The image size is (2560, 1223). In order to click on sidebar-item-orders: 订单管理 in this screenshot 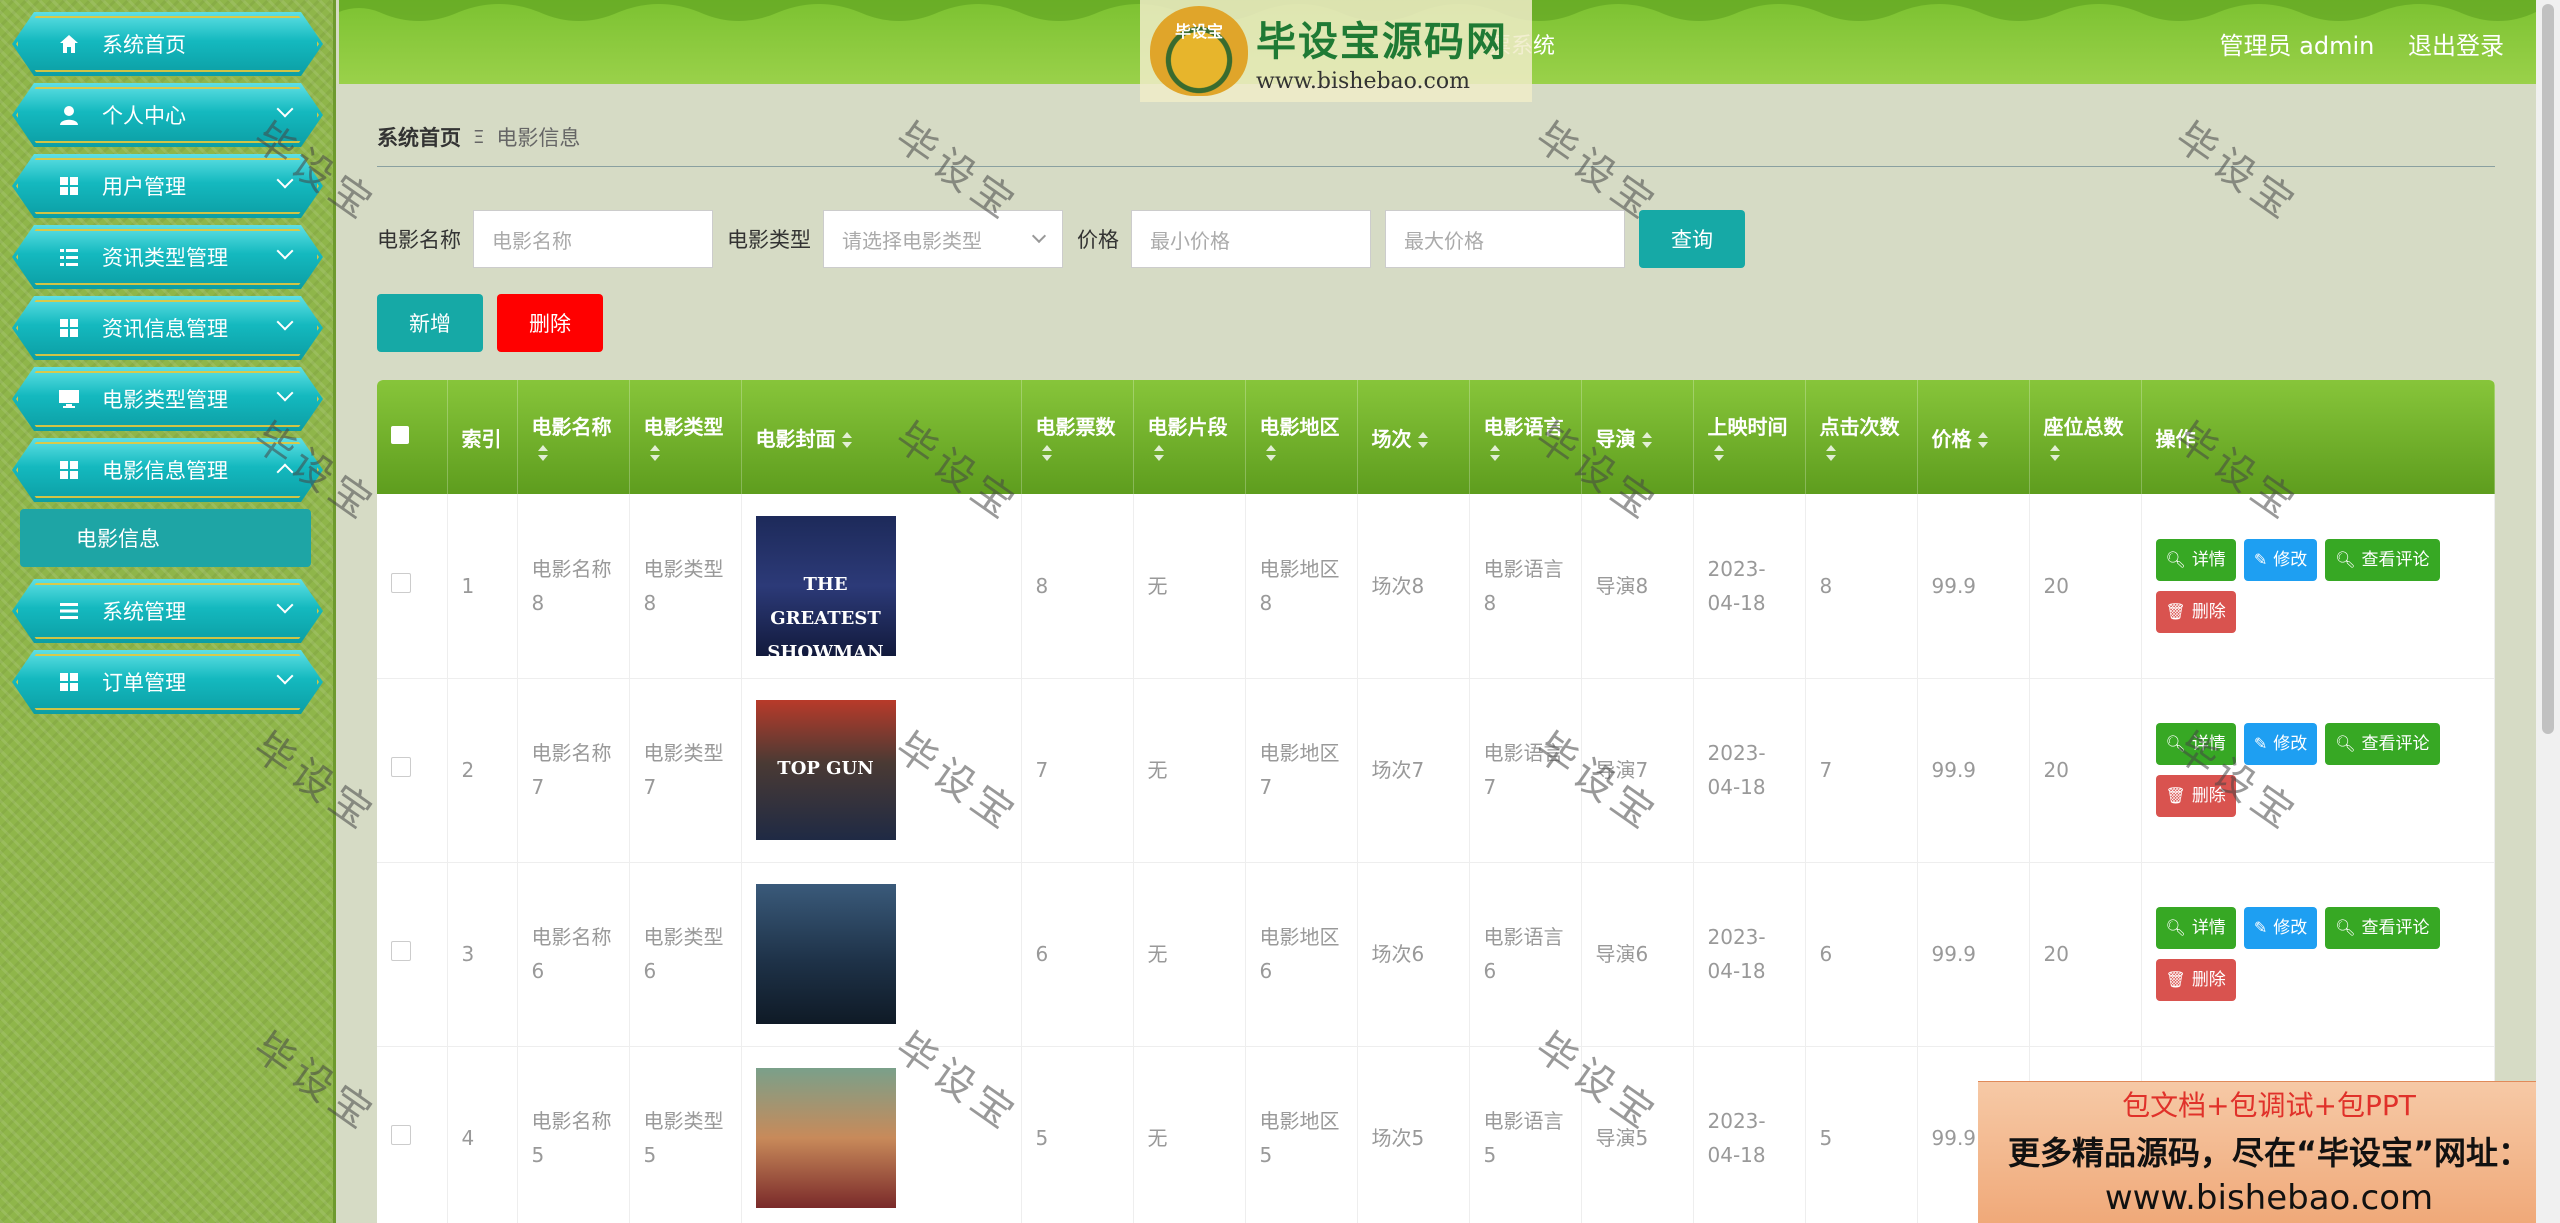, I will do `click(167, 682)`.